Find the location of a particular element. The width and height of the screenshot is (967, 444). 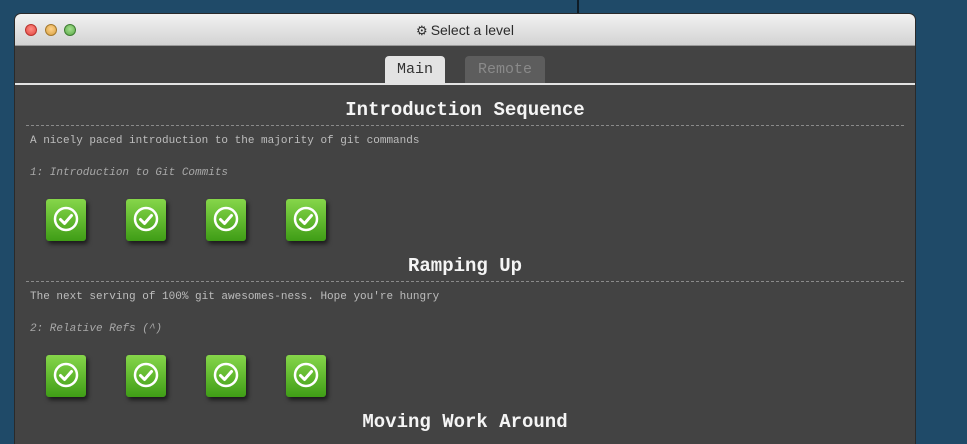

window-title: ⚙ Select a level is located at coordinates (465, 30).